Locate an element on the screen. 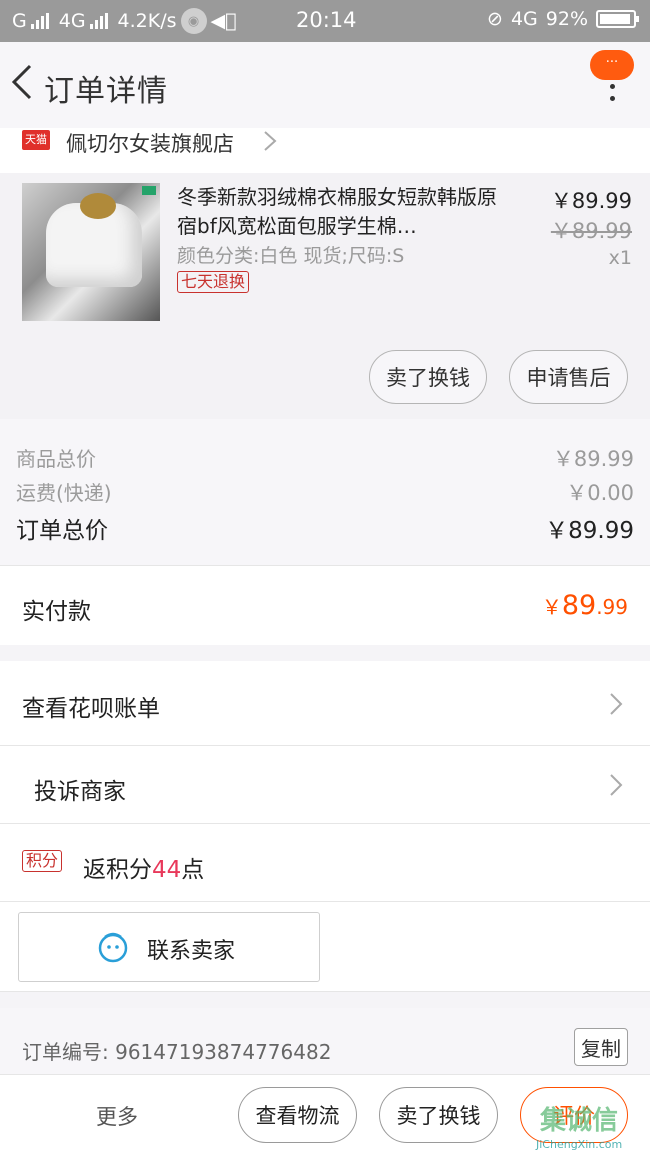 The height and width of the screenshot is (1155, 650). quantity: x1 is located at coordinates (620, 258).